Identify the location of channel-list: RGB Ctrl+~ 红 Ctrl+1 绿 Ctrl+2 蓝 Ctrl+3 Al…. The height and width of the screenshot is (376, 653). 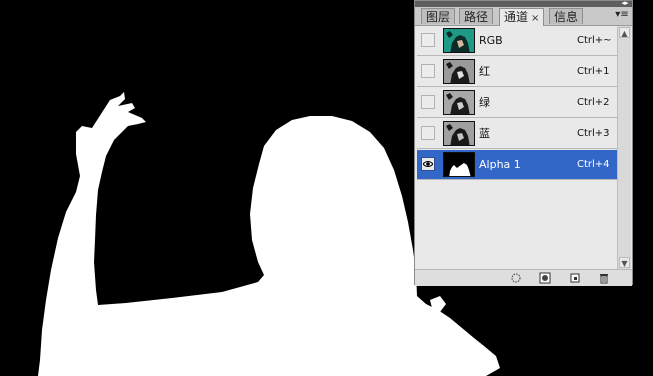
(517, 103).